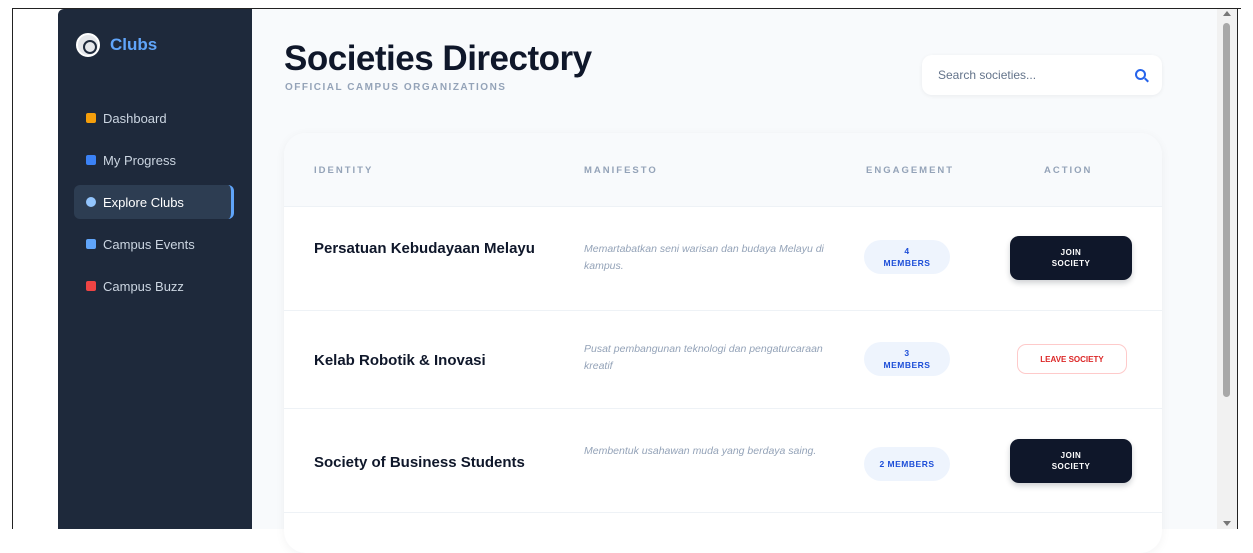 This screenshot has width=1253, height=553. I want to click on megaphone-icon, so click(91, 286).